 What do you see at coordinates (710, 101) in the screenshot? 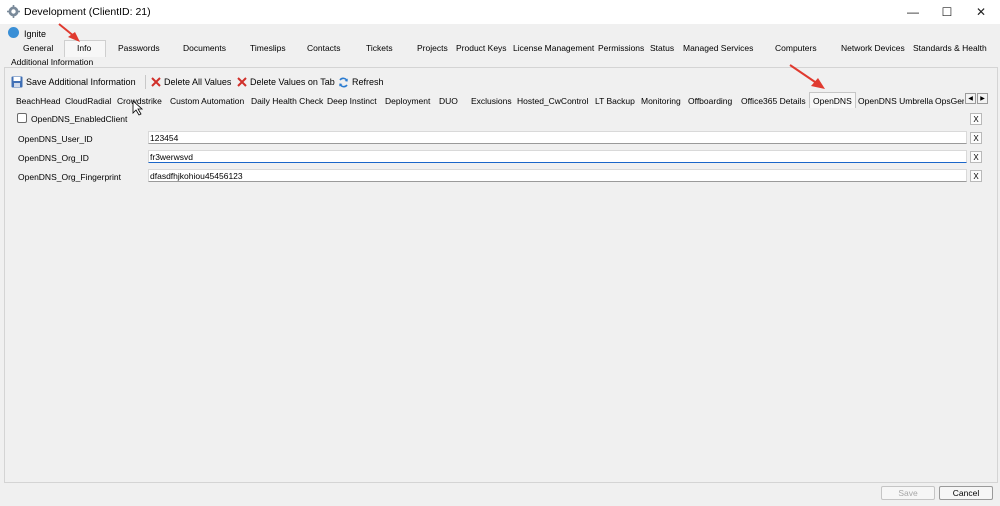
I see `subtab-offboarding: Offboarding` at bounding box center [710, 101].